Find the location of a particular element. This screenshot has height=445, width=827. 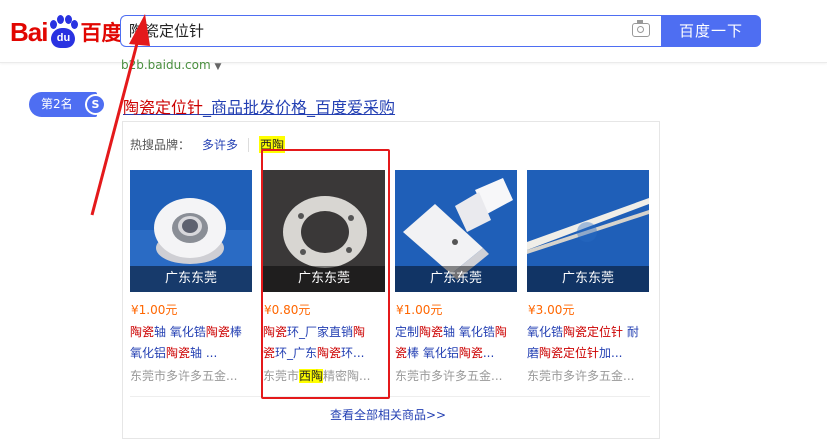

annotation-arrow is located at coordinates (120, 115).